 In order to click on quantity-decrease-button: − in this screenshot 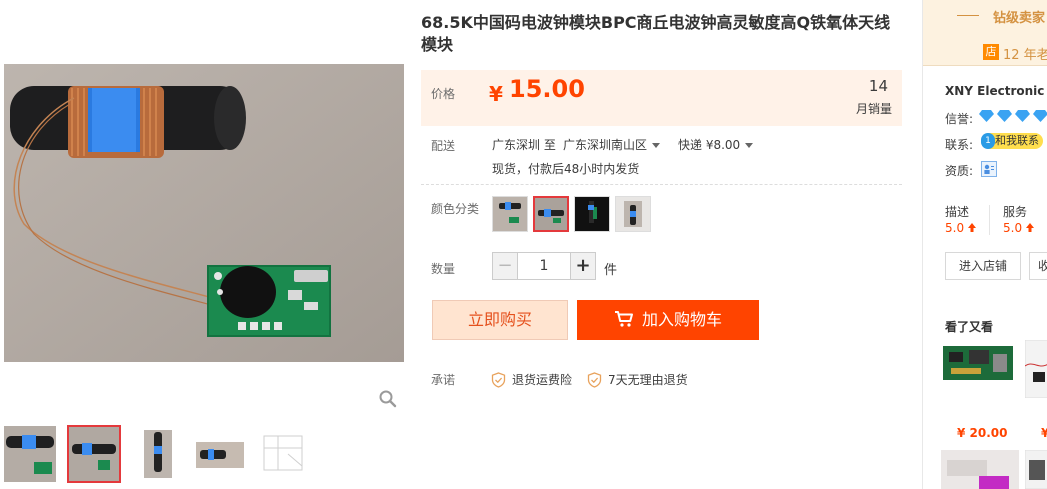, I will do `click(505, 266)`.